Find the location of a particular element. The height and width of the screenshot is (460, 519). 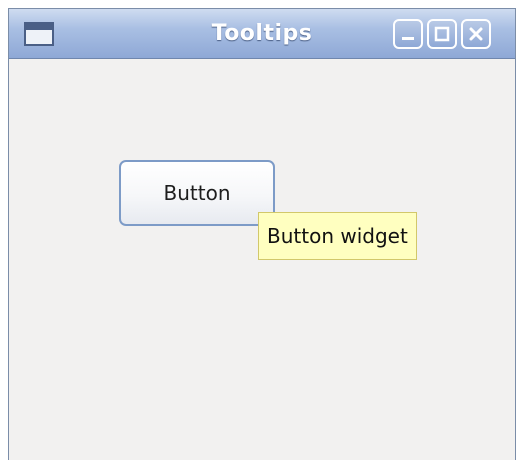

minimize-button is located at coordinates (408, 34).